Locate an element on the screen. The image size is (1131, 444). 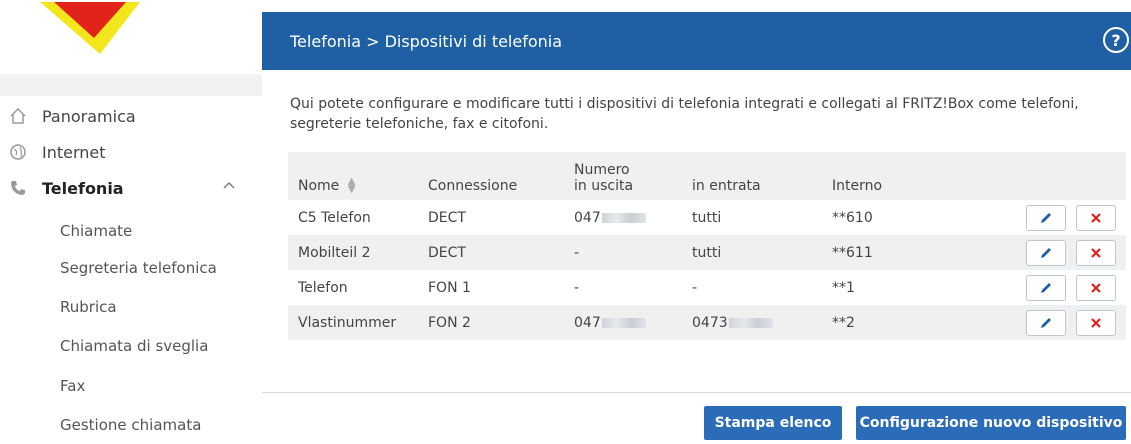
sort-icon: ▲ ▼ is located at coordinates (352, 186).